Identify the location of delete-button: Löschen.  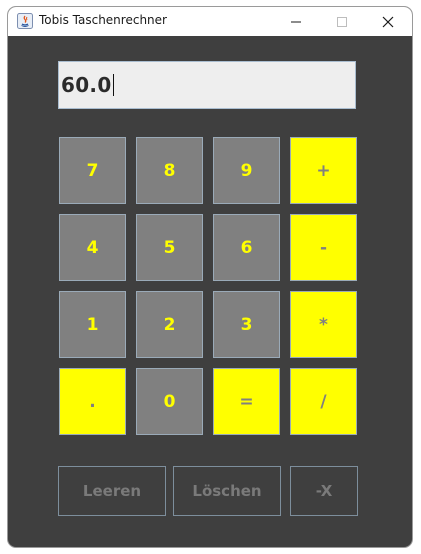
(227, 491).